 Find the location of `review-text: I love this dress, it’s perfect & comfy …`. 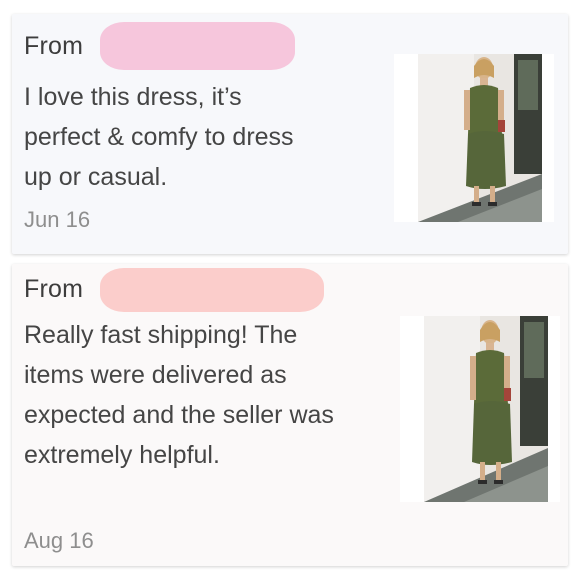

review-text: I love this dress, it’s perfect & comfy … is located at coordinates (159, 137).